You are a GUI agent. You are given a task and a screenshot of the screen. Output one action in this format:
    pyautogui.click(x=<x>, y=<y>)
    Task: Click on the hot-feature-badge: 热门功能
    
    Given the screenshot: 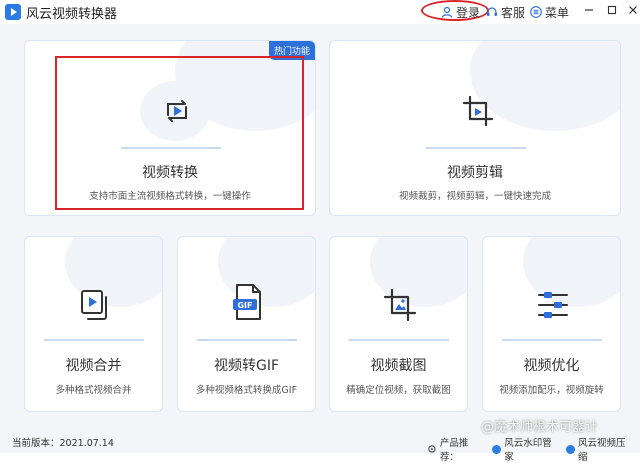 What is the action you would take?
    pyautogui.click(x=291, y=50)
    